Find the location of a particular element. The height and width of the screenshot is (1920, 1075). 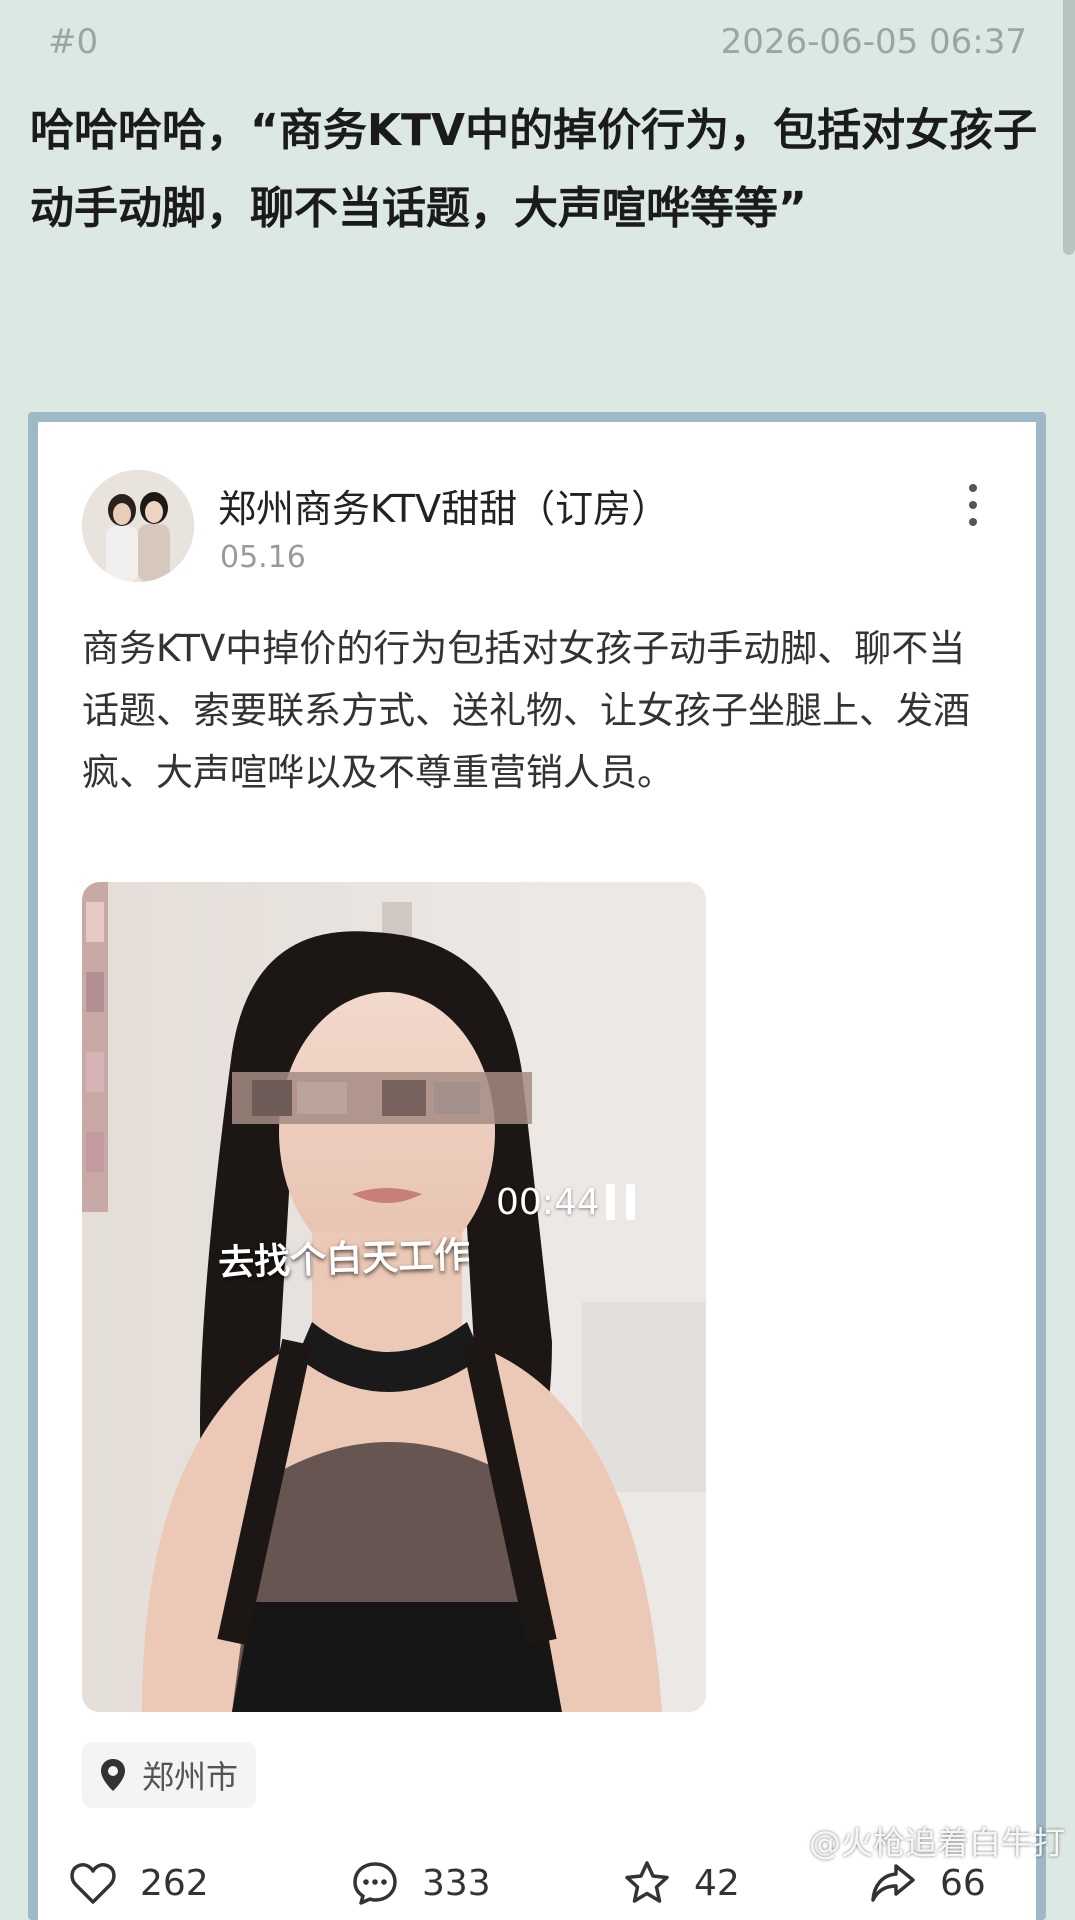

author-name: 郑州商务KTV甜甜（订房） is located at coordinates (443, 505).